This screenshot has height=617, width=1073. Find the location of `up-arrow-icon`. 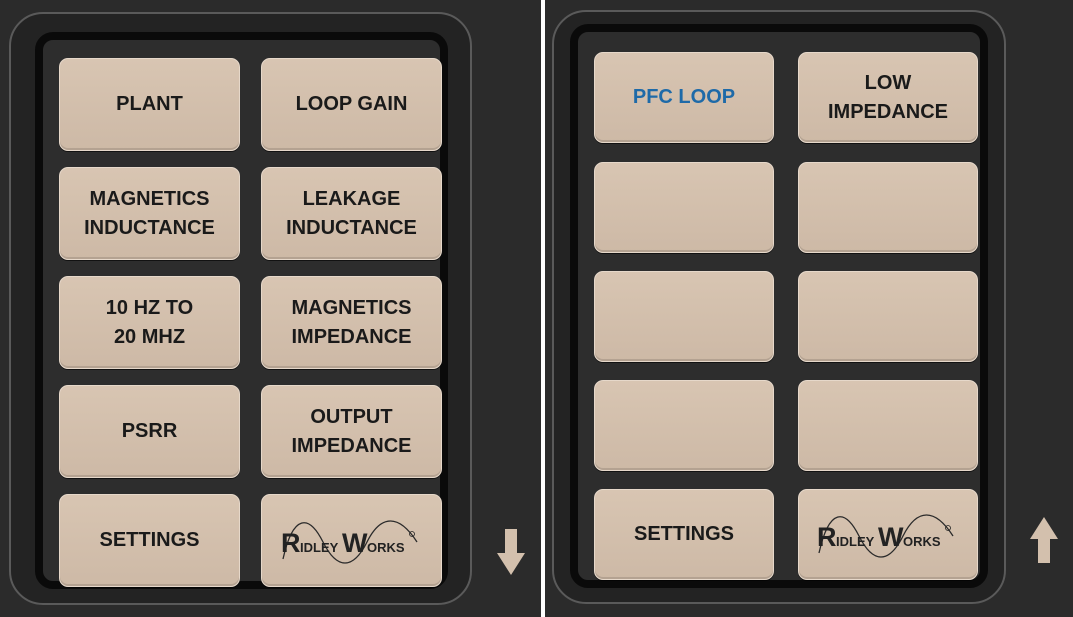

up-arrow-icon is located at coordinates (1044, 540).